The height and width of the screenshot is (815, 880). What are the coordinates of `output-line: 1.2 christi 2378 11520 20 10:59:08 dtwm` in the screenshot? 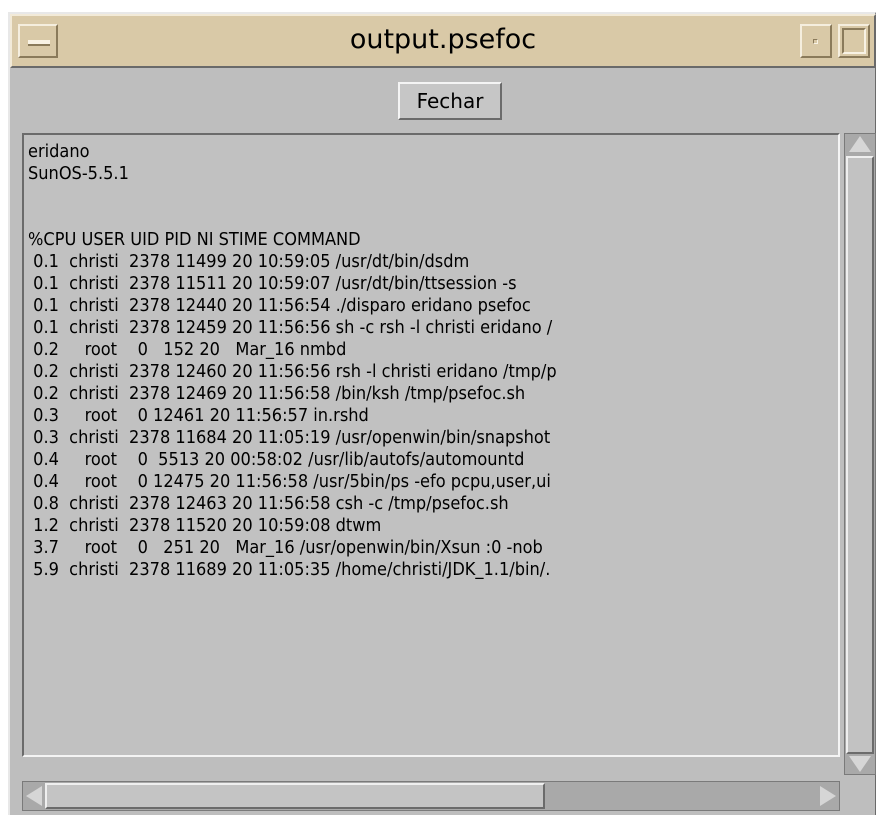 It's located at (205, 525).